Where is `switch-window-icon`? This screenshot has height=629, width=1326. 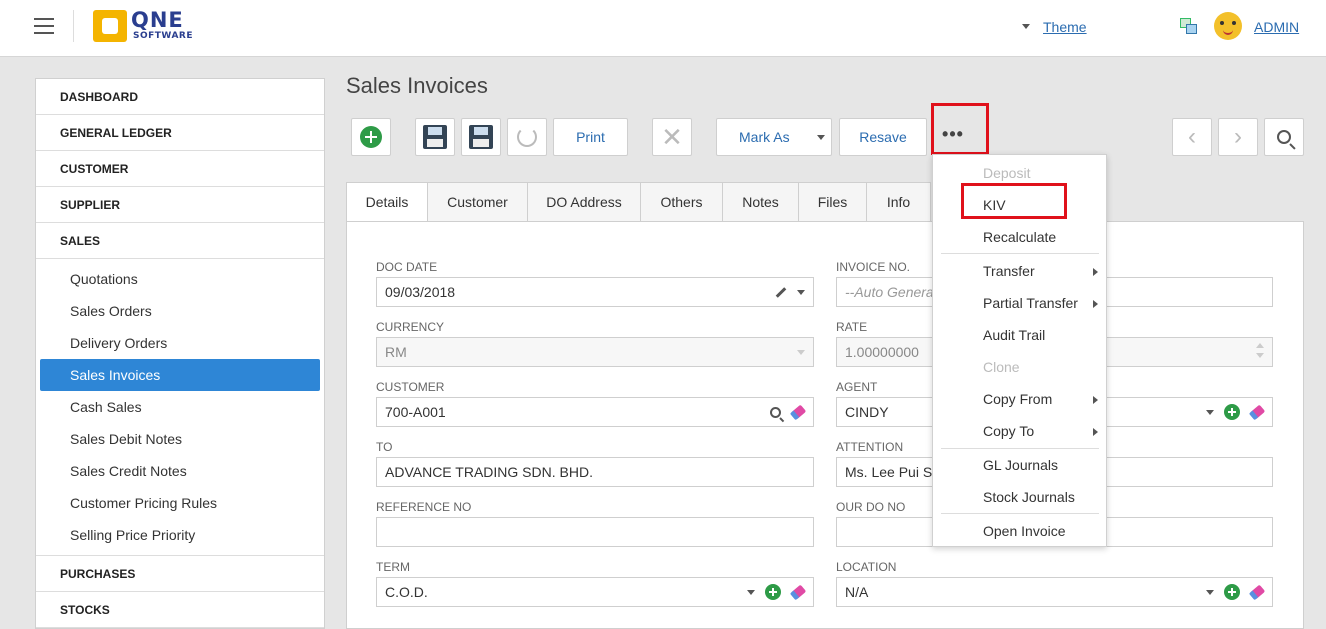 switch-window-icon is located at coordinates (1189, 26).